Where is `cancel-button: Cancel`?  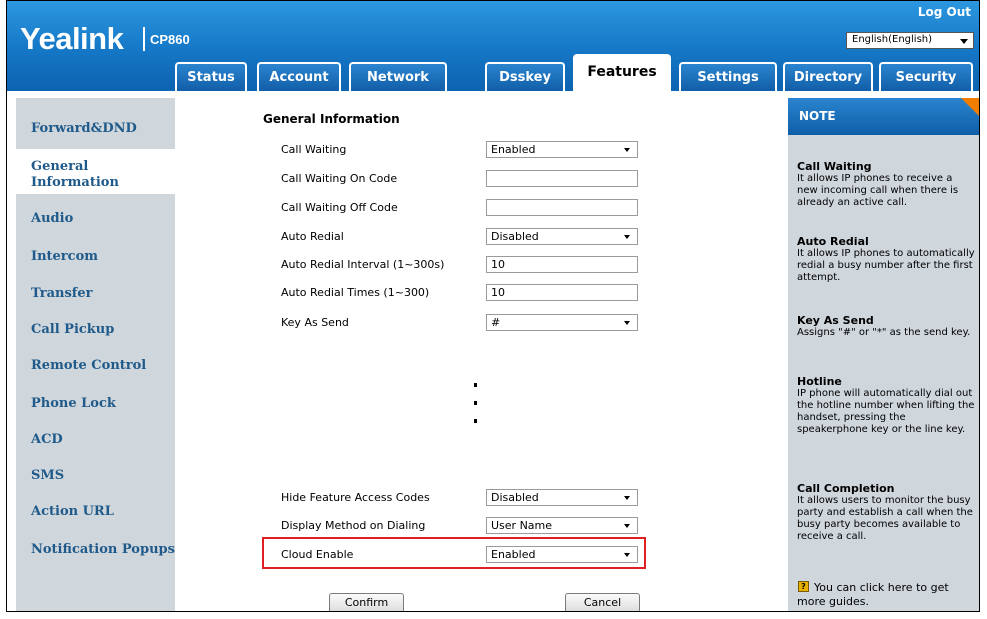
cancel-button: Cancel is located at coordinates (602, 602).